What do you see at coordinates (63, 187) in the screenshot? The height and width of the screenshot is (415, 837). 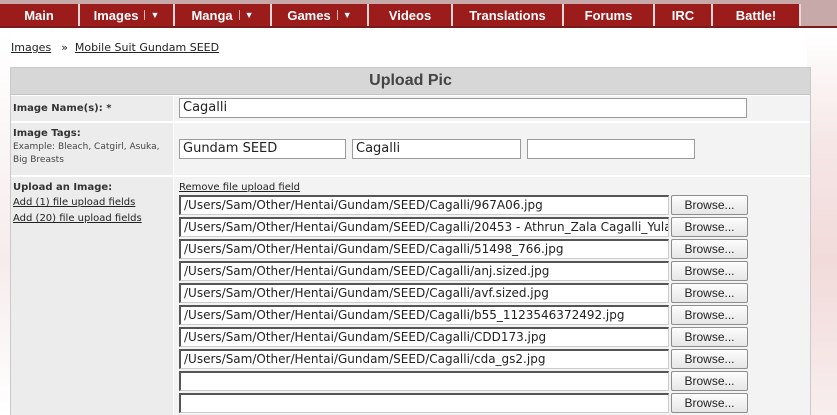 I see `upload-label: Upload an Image:` at bounding box center [63, 187].